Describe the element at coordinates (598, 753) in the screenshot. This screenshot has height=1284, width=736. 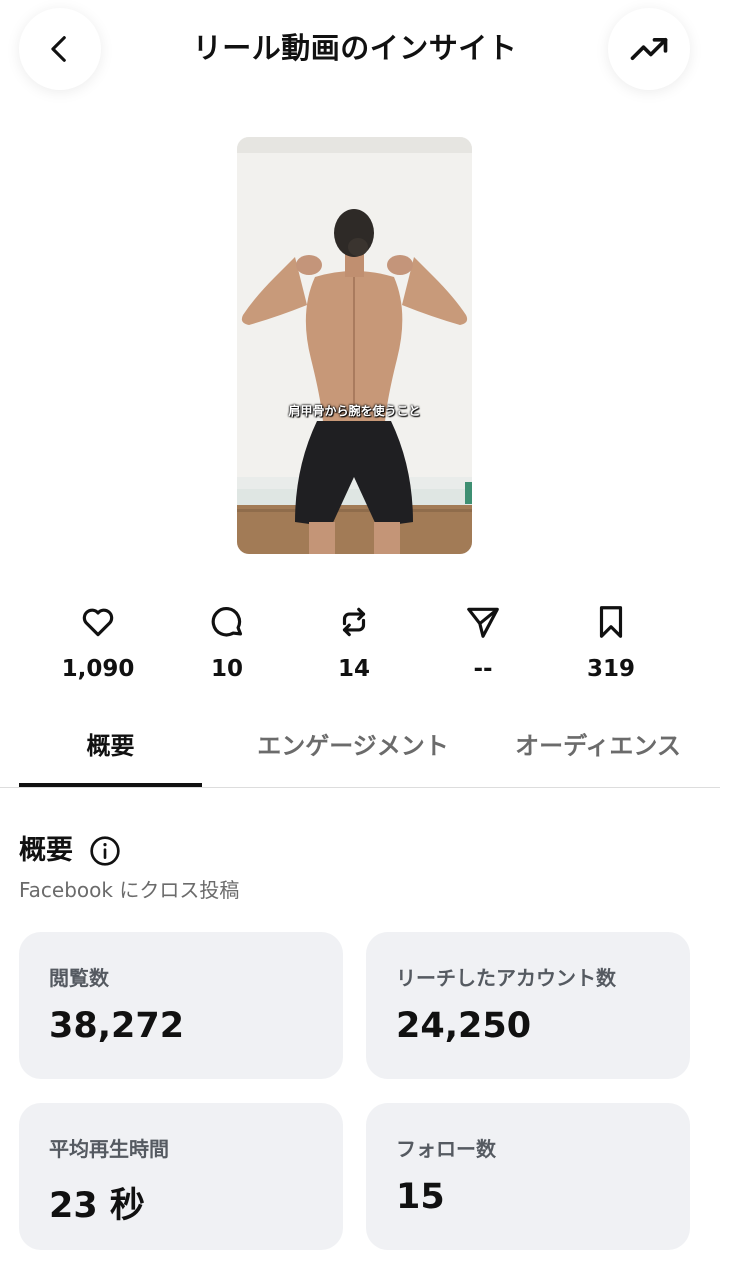
I see `tab-audience: オーディエンス` at that location.